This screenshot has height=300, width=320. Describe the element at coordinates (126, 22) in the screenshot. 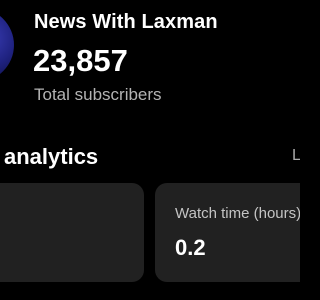

I see `channel-name: News With Laxman` at that location.